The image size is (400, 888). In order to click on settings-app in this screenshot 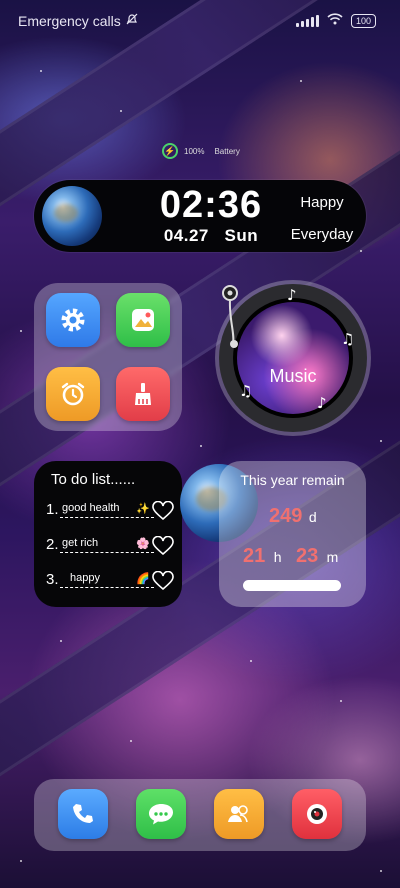, I will do `click(73, 320)`.